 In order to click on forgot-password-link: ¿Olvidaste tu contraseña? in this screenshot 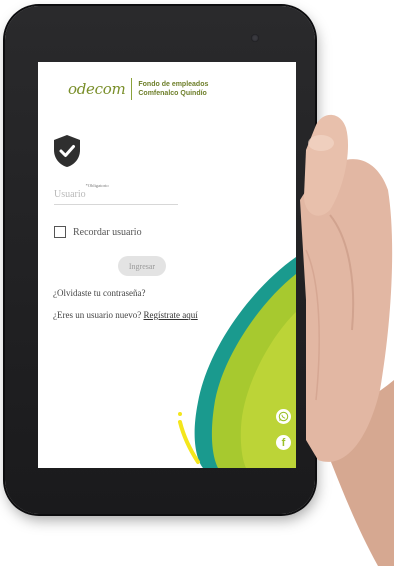, I will do `click(99, 293)`.